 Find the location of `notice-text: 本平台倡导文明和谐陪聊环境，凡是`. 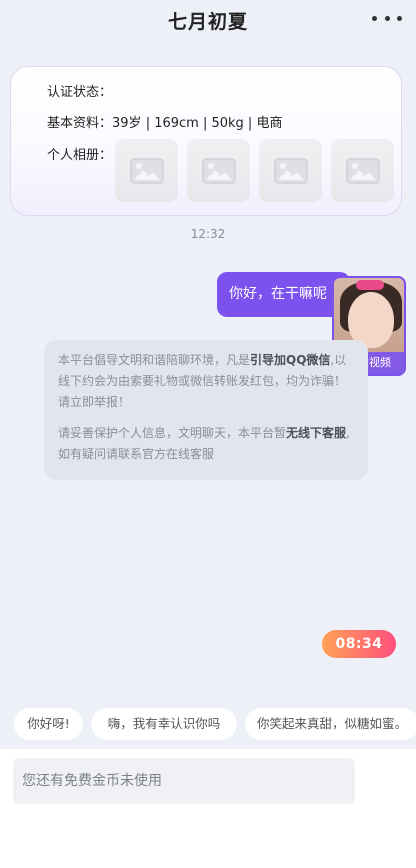

notice-text: 本平台倡导文明和谐陪聊环境，凡是 is located at coordinates (154, 360).